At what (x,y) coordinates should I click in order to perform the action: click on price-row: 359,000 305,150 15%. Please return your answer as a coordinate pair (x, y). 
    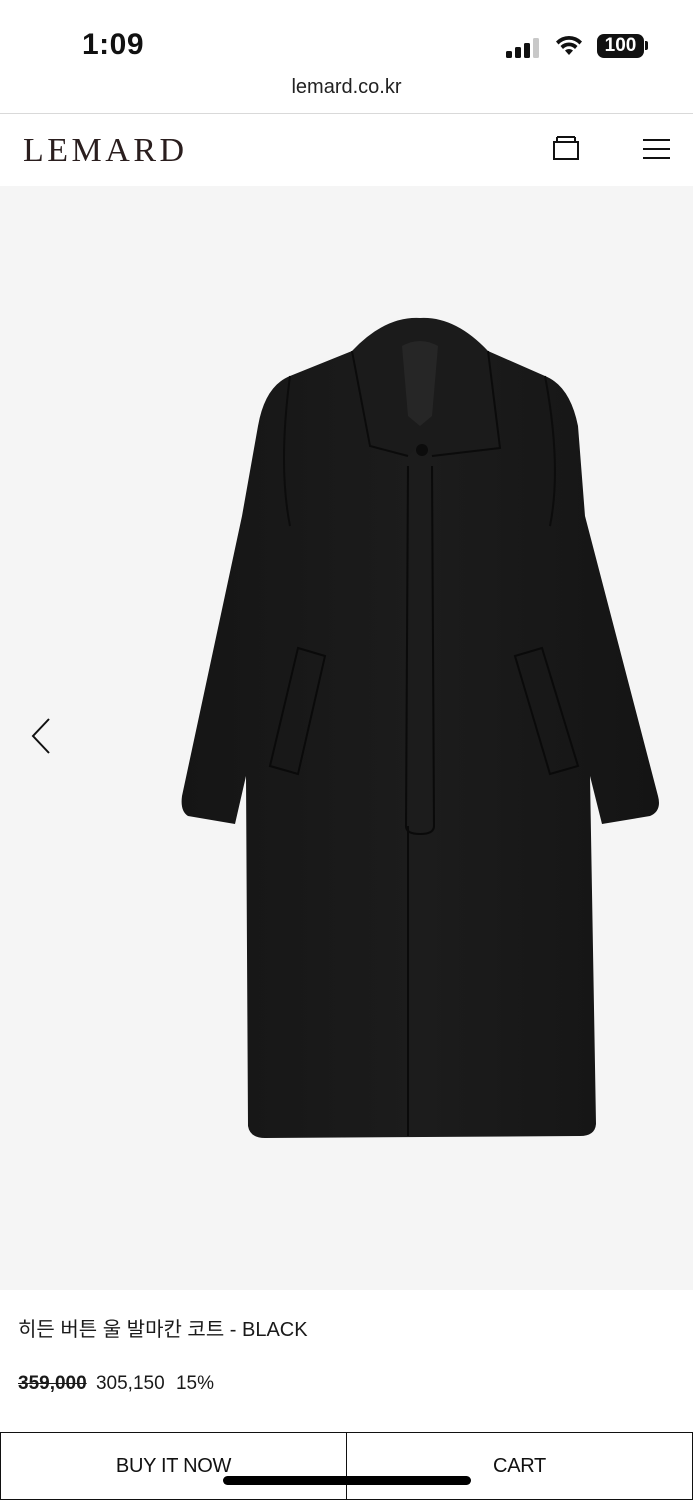
    Looking at the image, I should click on (116, 1384).